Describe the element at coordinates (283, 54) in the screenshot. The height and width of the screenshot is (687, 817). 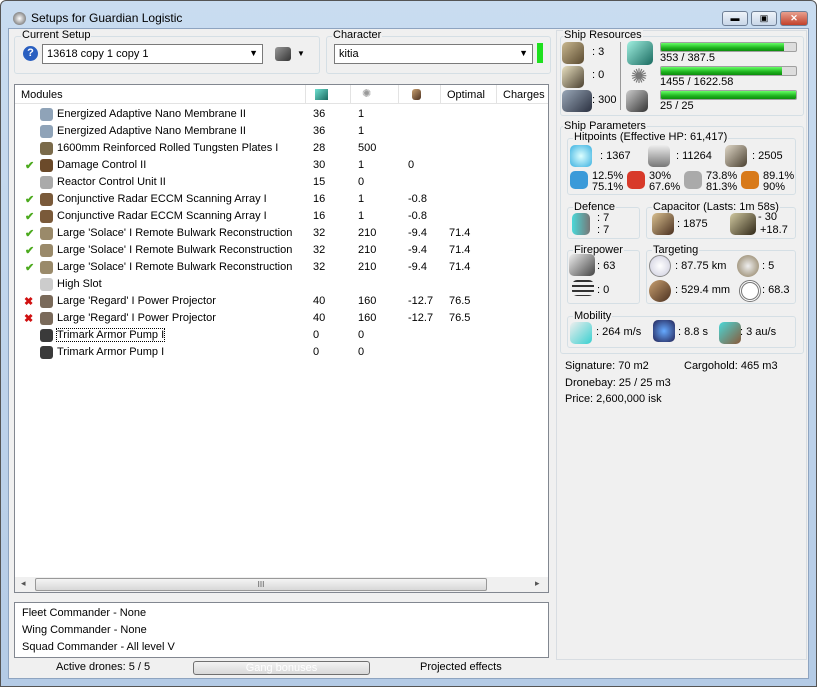
I see `ship-menu-icon` at that location.